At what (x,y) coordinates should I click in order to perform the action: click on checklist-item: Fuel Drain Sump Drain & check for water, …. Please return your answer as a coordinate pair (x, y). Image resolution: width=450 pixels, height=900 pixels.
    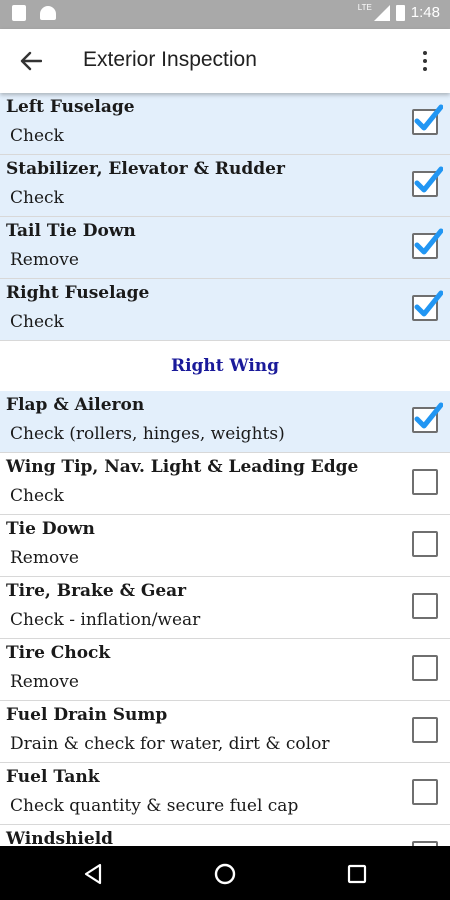
    Looking at the image, I should click on (225, 732).